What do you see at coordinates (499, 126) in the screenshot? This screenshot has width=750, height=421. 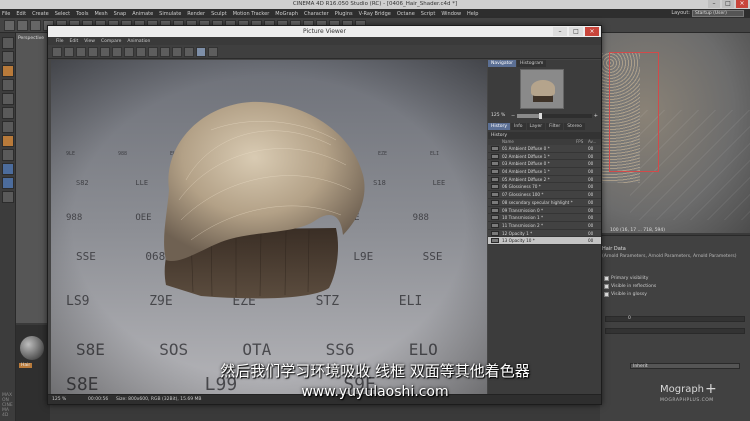 I see `tab-history: History` at bounding box center [499, 126].